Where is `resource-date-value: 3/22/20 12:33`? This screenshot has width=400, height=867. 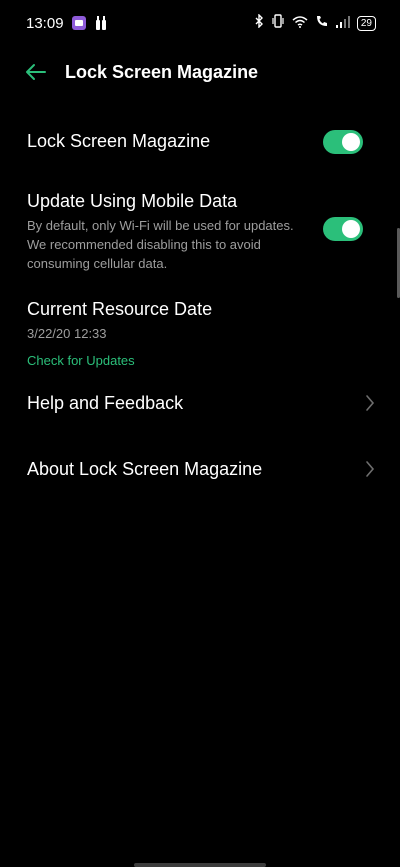
resource-date-value: 3/22/20 12:33 is located at coordinates (67, 333).